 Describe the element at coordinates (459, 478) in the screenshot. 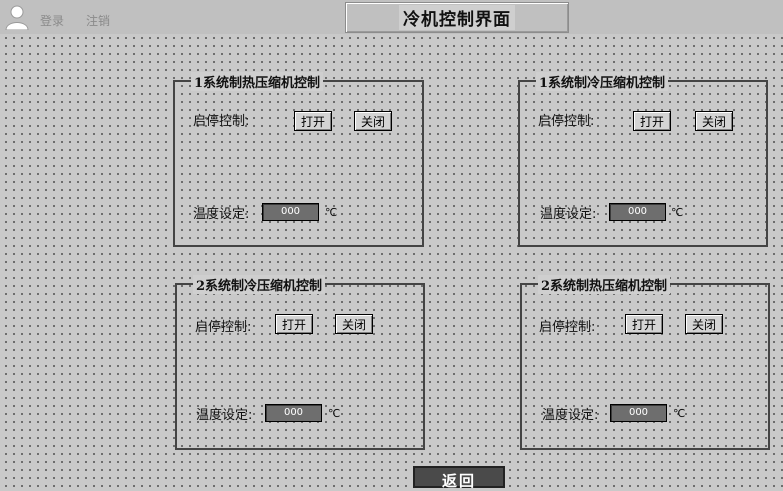

I see `return-button: 返回` at that location.